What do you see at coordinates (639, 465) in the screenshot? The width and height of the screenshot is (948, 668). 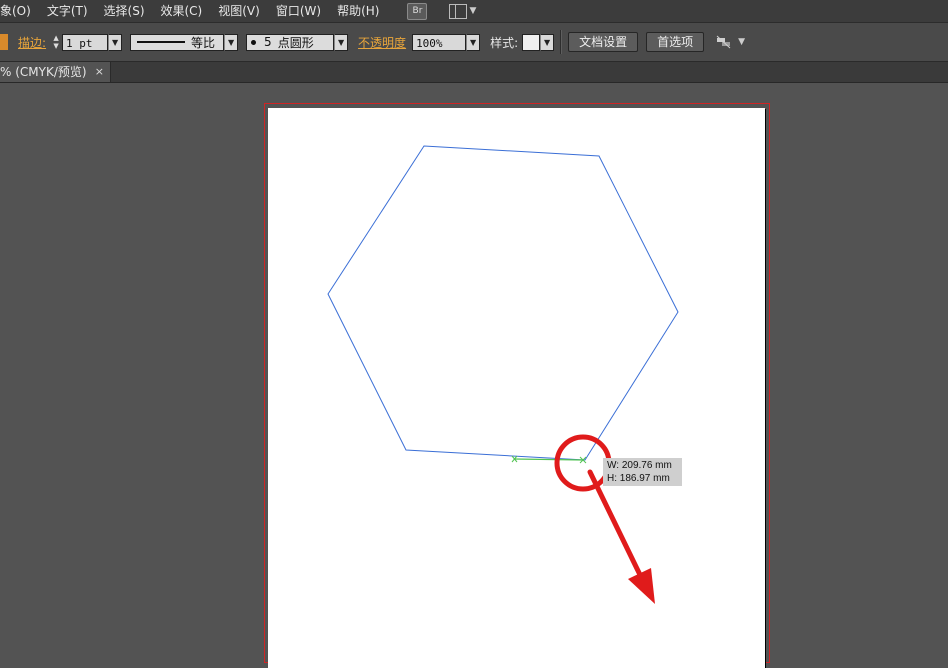 I see `tooltip-width: W: 209.76 mm` at bounding box center [639, 465].